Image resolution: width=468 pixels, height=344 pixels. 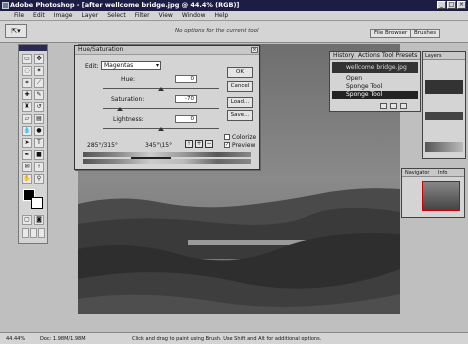 What do you see at coordinates (39, 179) in the screenshot?
I see `zoom-icon: ⚲` at bounding box center [39, 179].